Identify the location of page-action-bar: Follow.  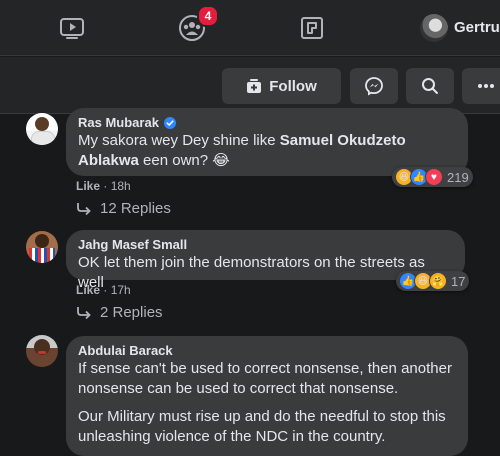
(250, 85).